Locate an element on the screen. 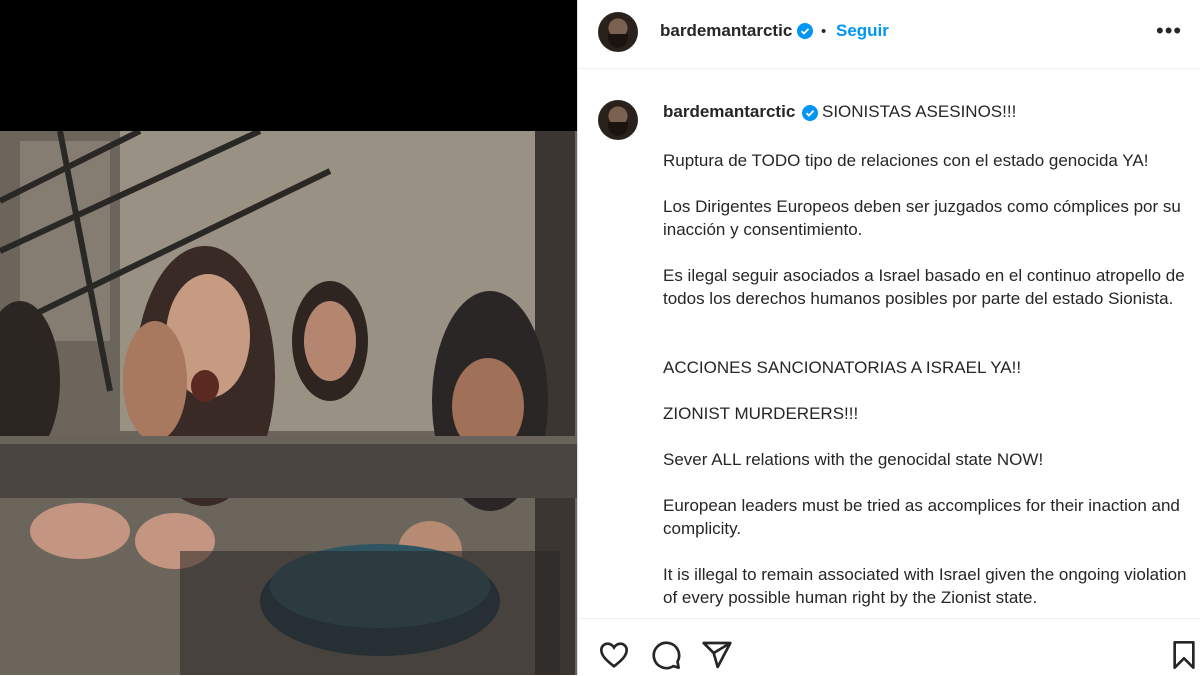 The image size is (1200, 676). caption-paragraph: ZIONIST MURDERERS!!! is located at coordinates (761, 413).